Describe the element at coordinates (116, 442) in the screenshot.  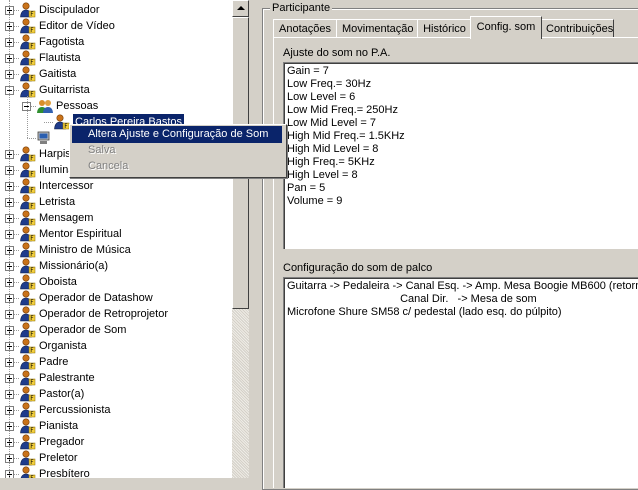
I see `tree-item: F Pregador` at that location.